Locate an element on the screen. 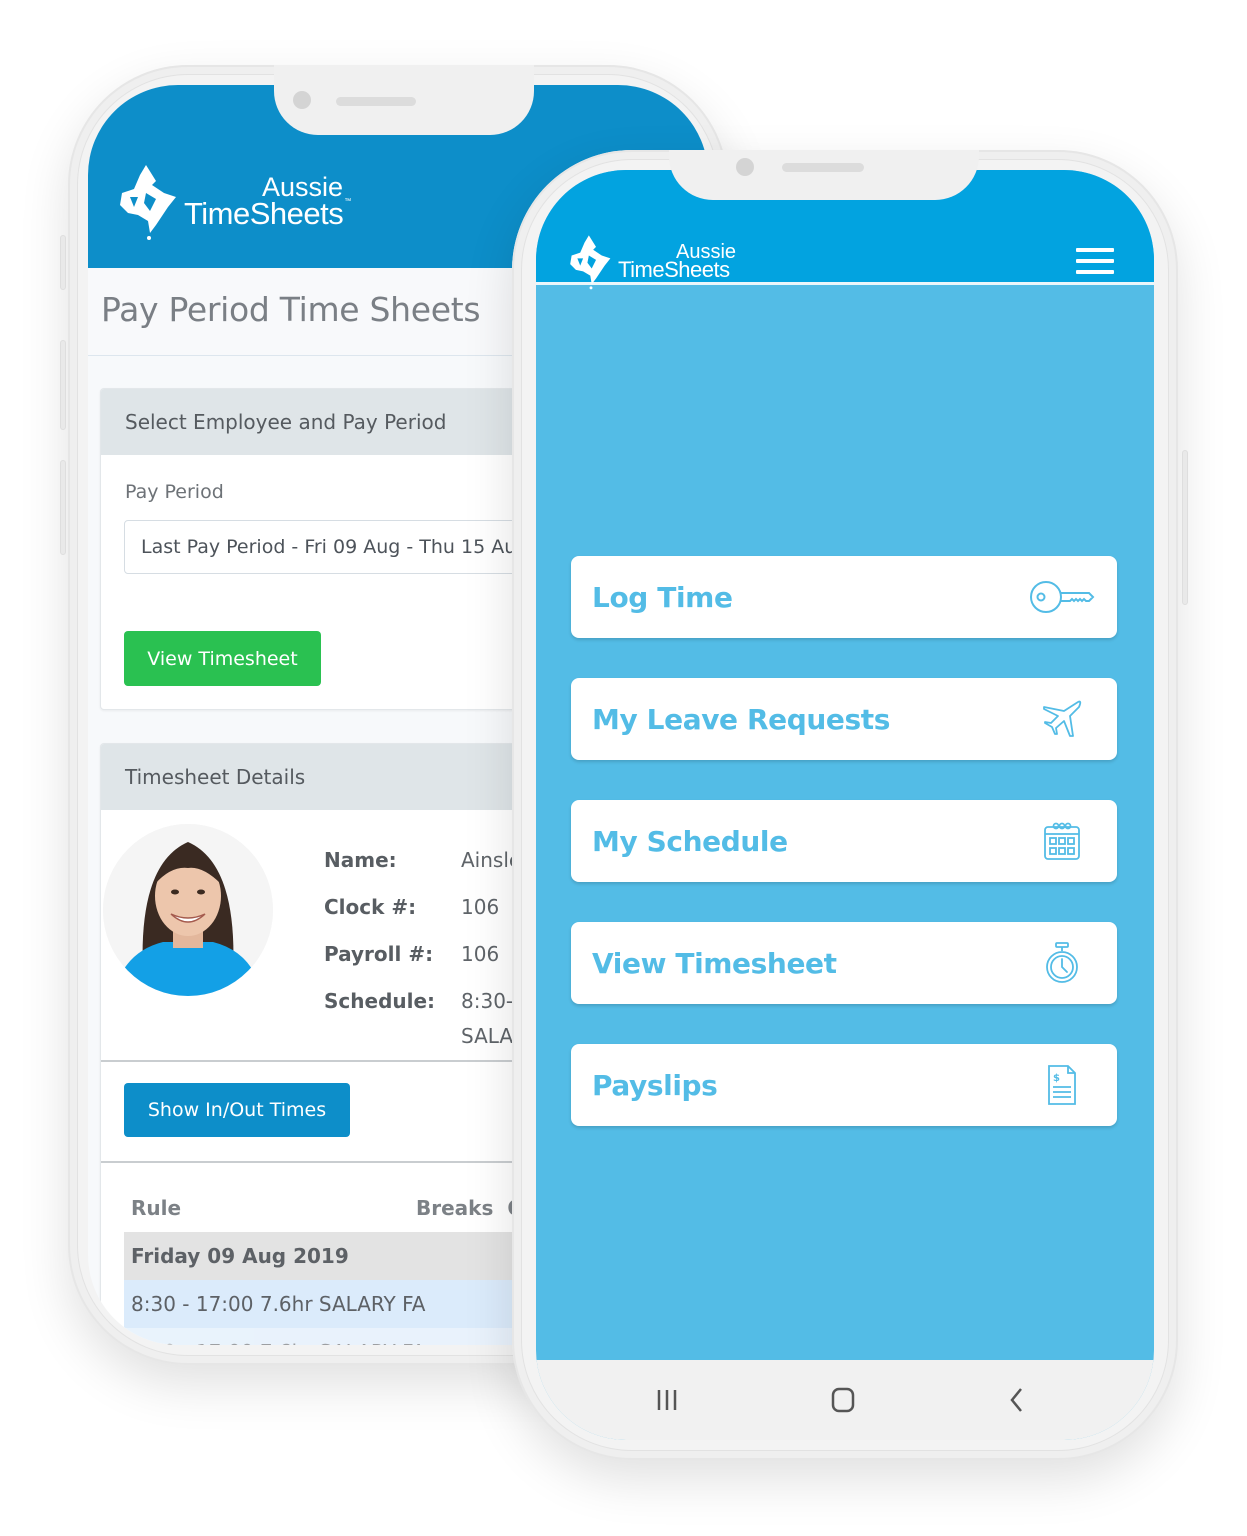 Image resolution: width=1247 pixels, height=1536 pixels. stopwatch-icon is located at coordinates (1062, 963).